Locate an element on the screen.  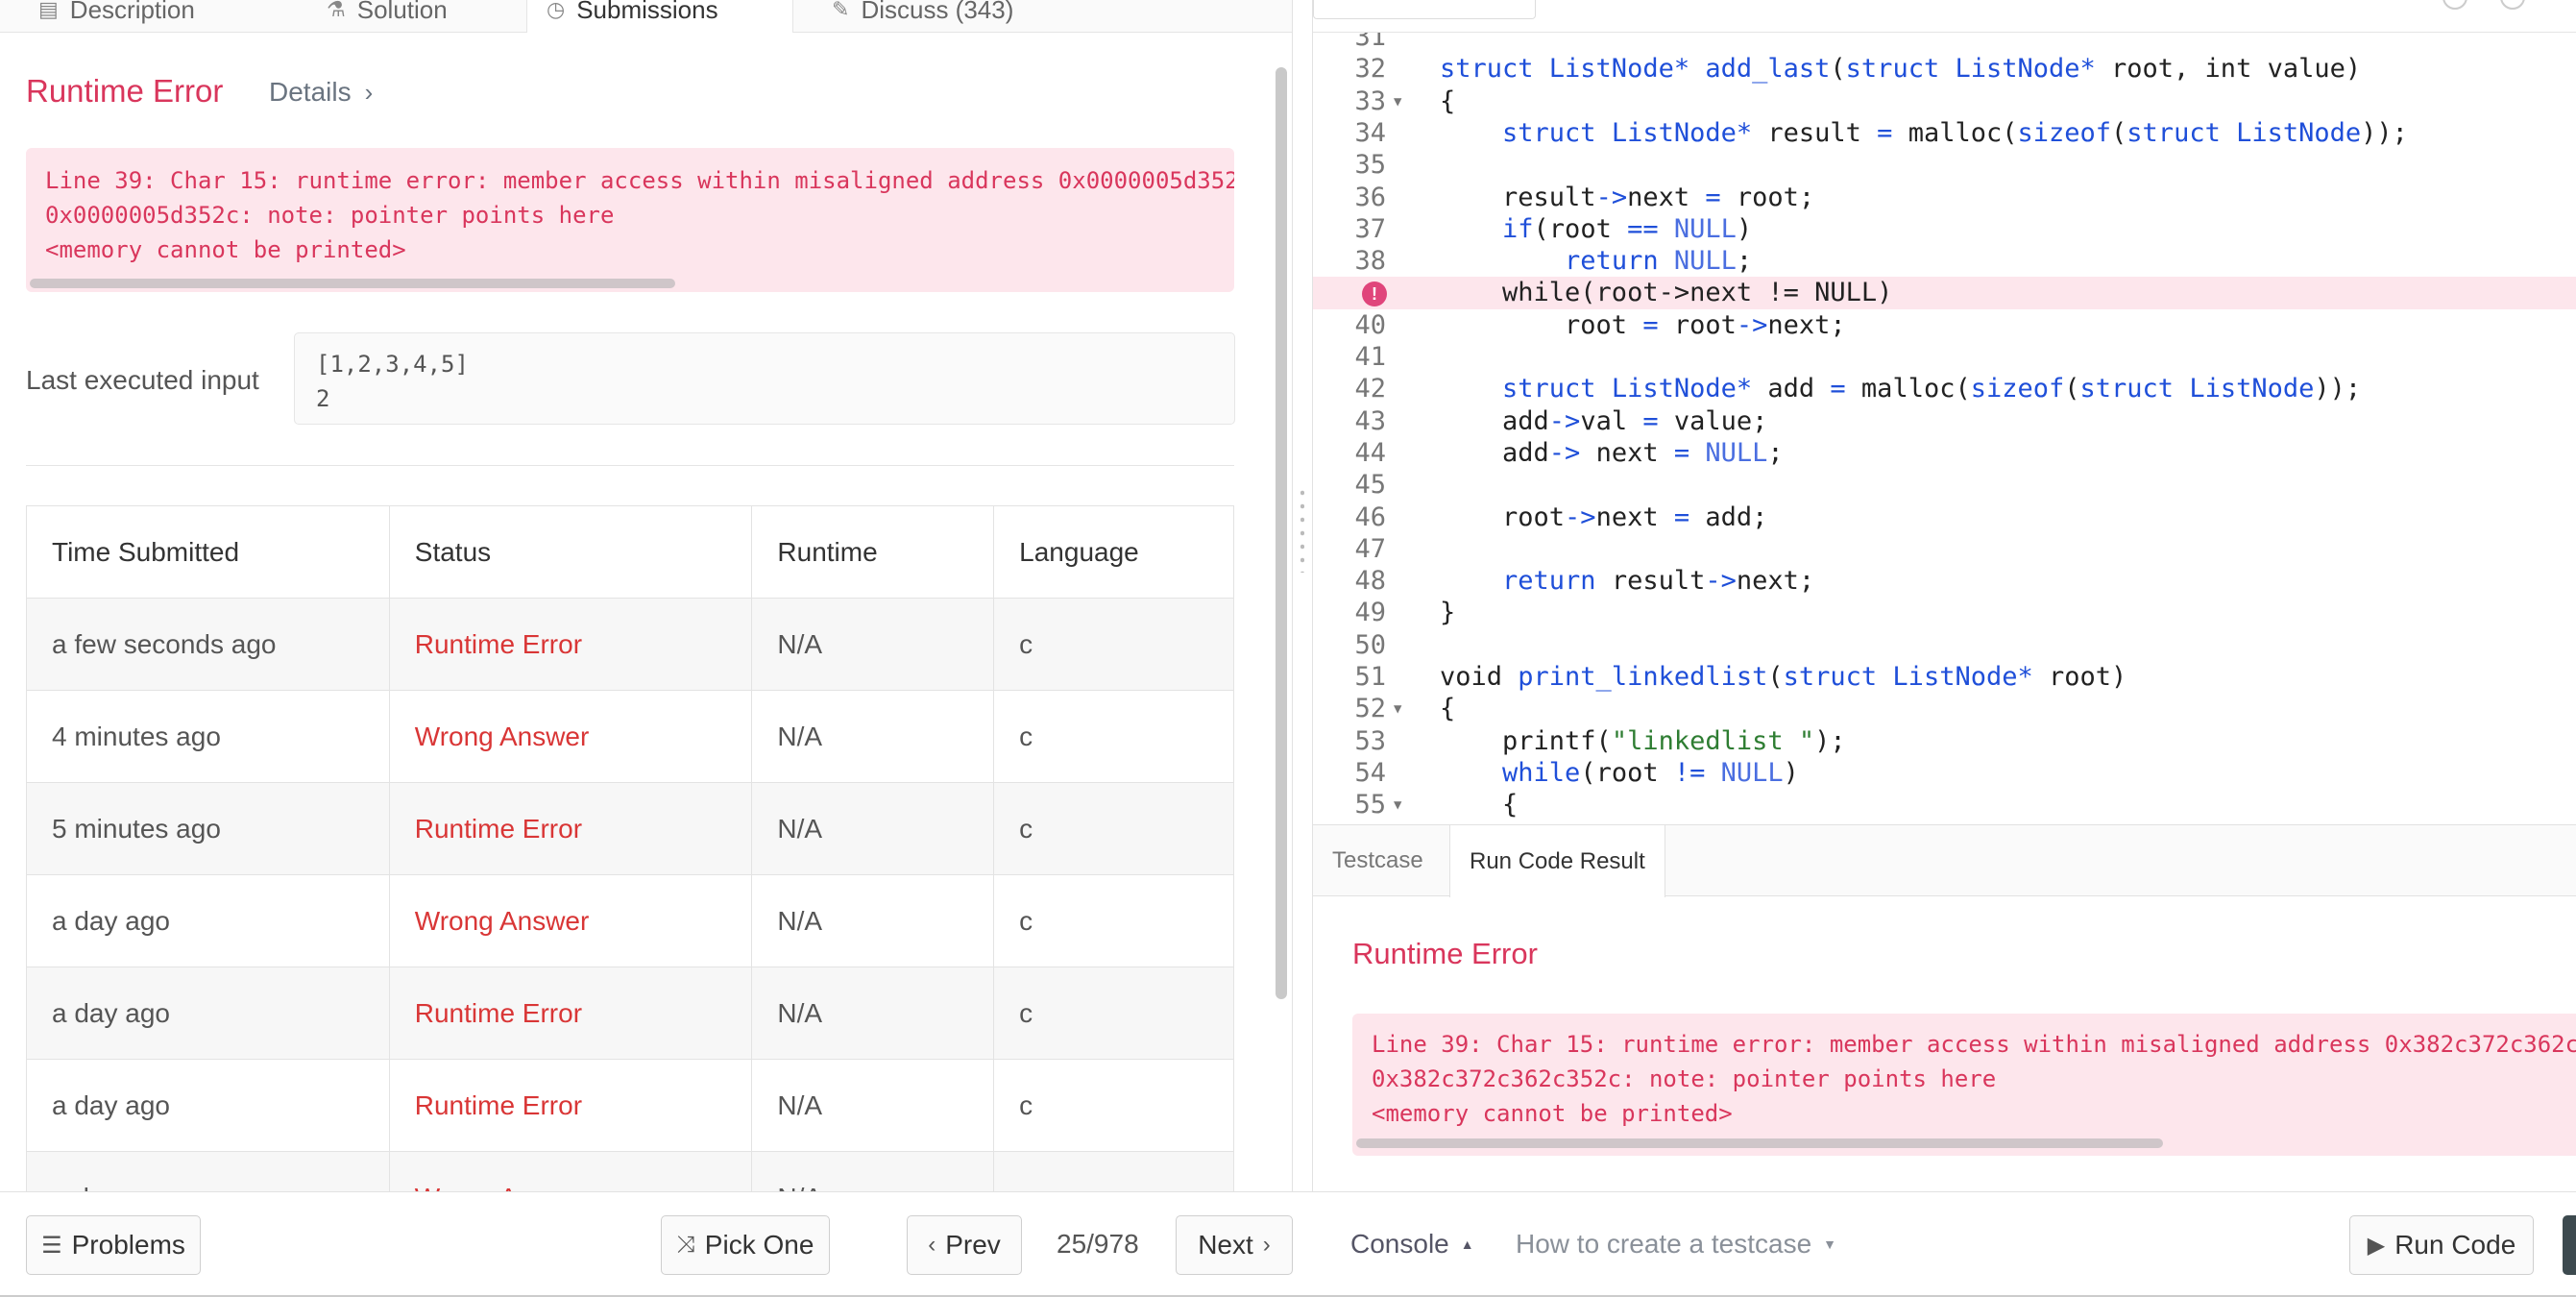
code-line: 35 is located at coordinates (1944, 166).